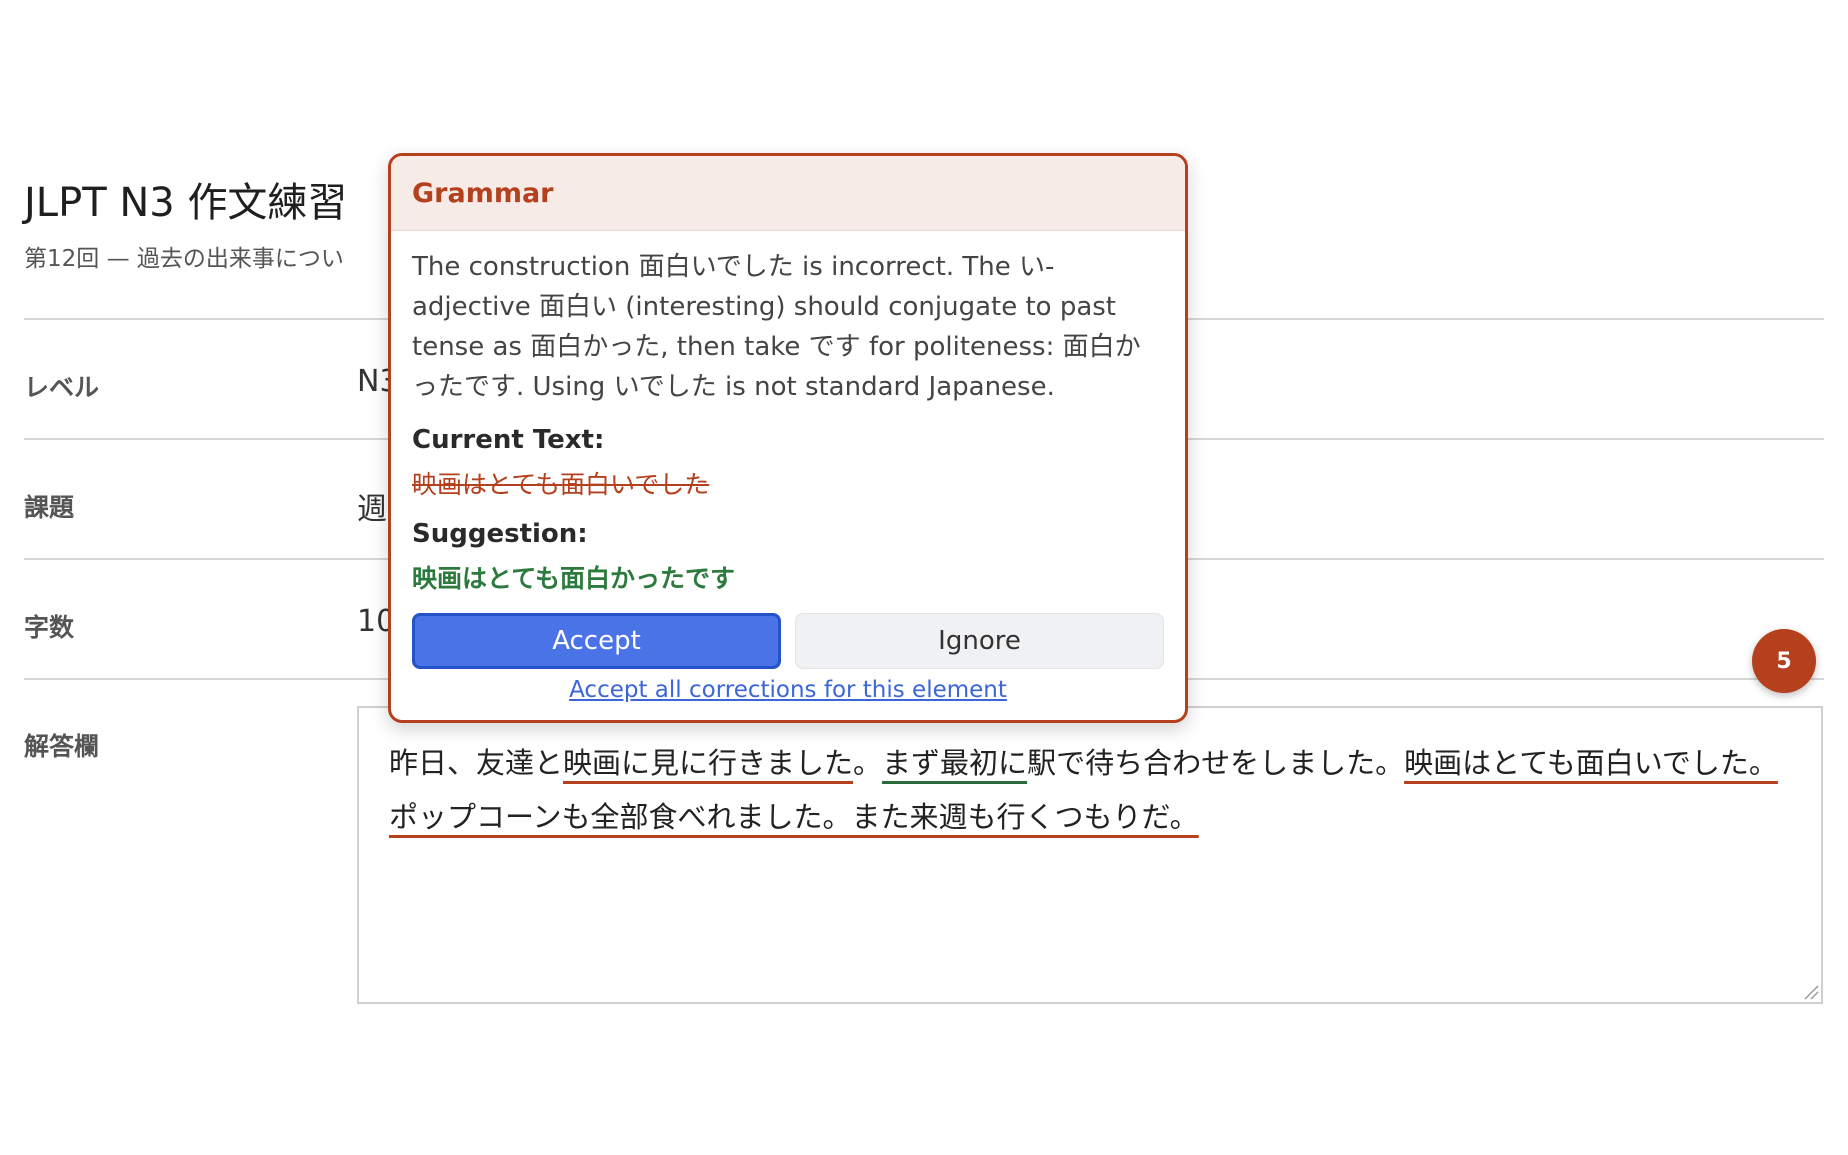 The image size is (1848, 1155). What do you see at coordinates (561, 484) in the screenshot?
I see `current-text-value: 映画はとても面白いでした` at bounding box center [561, 484].